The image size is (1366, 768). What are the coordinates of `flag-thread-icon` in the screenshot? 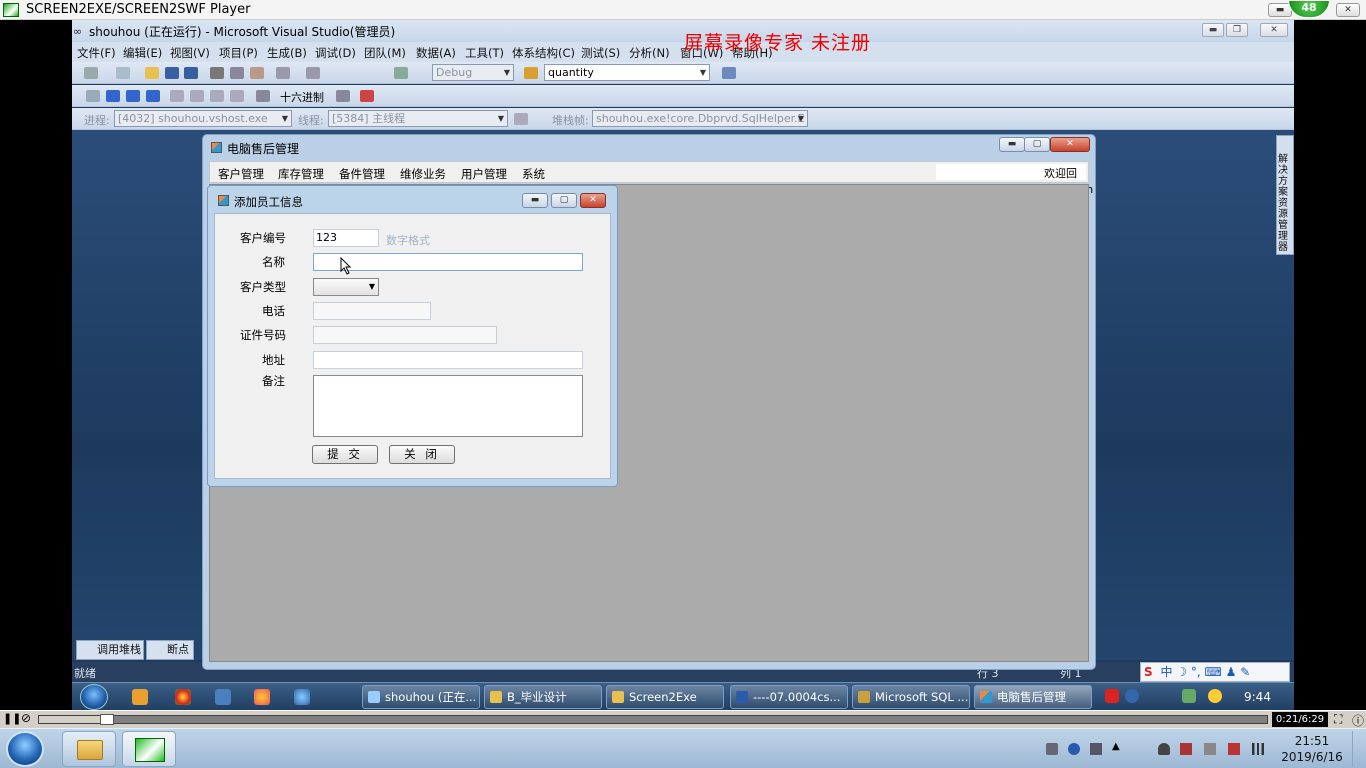 It's located at (521, 119).